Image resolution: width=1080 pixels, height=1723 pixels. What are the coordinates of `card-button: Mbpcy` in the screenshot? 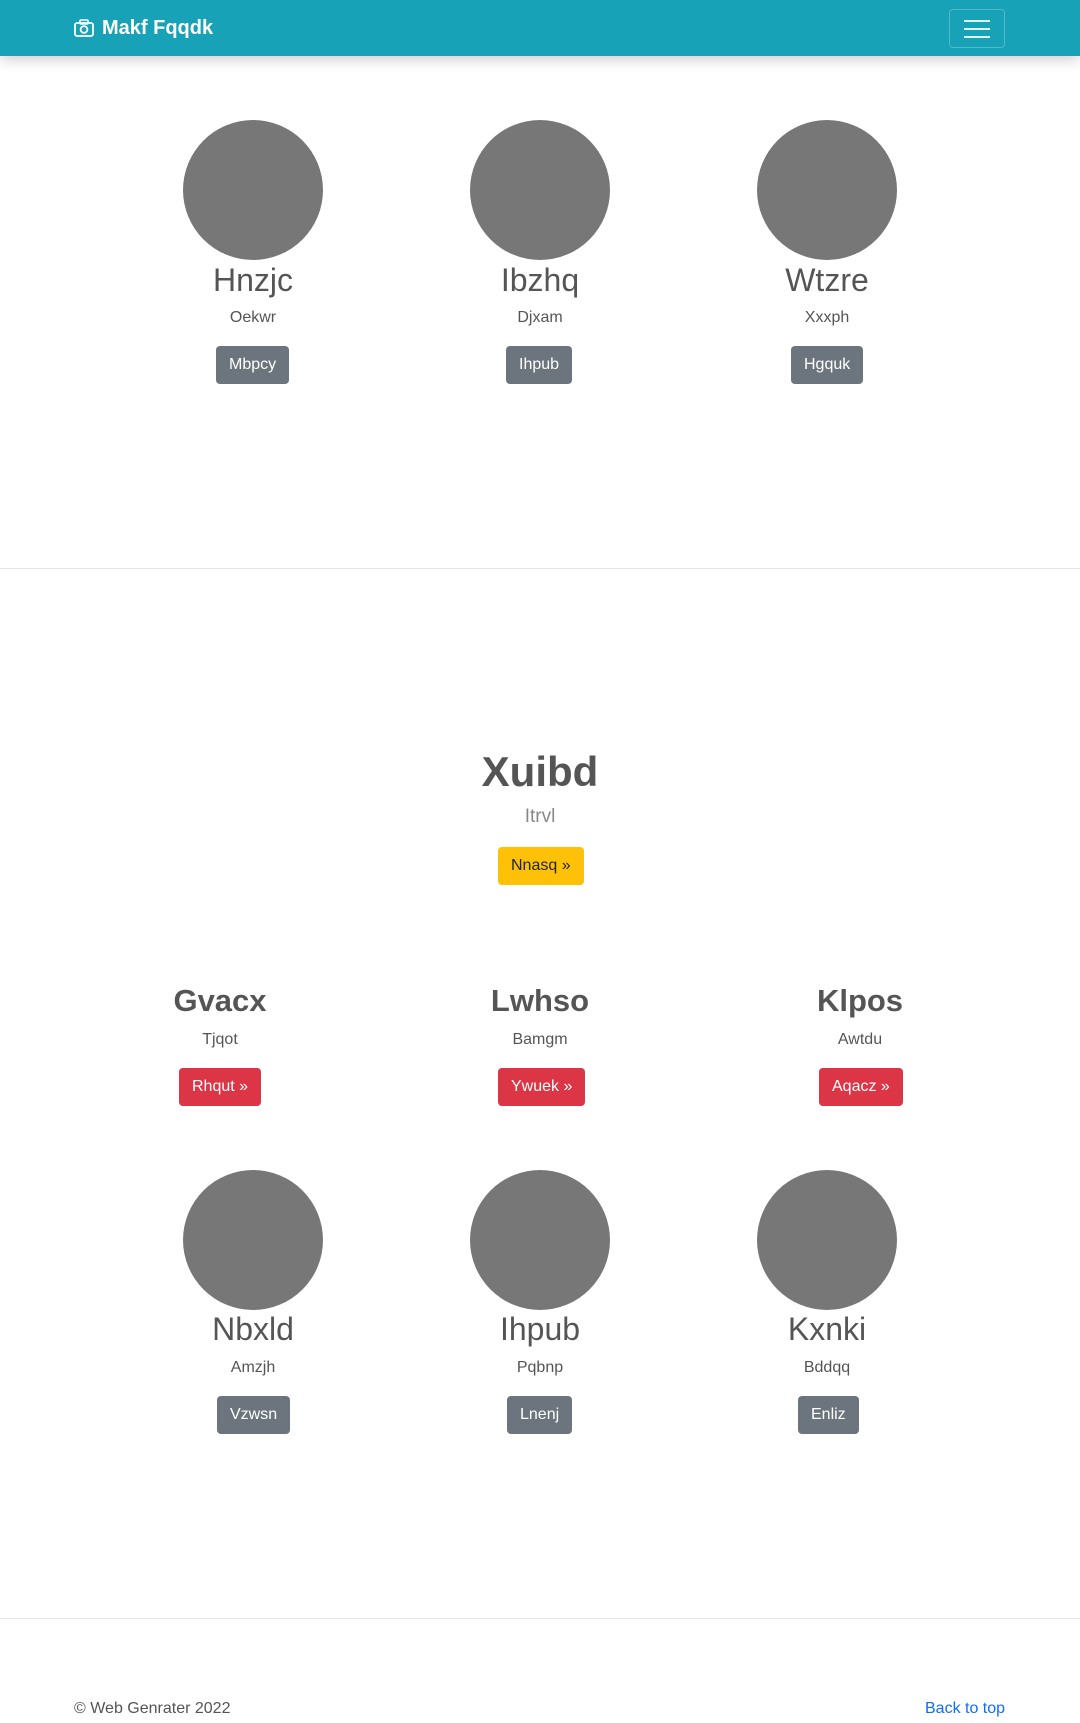 It's located at (253, 365).